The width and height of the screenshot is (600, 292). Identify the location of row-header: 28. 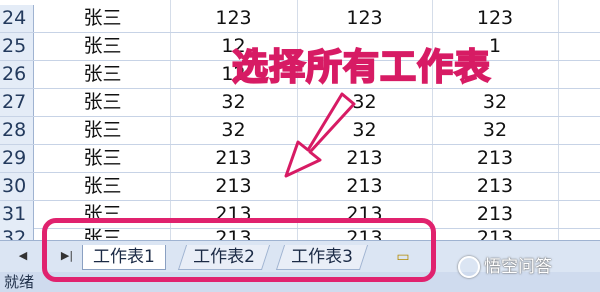
(17, 130).